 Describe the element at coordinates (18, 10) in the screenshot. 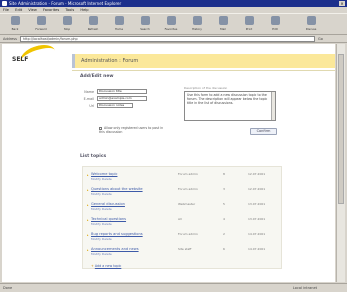

I see `menu-edit: Edit` at that location.